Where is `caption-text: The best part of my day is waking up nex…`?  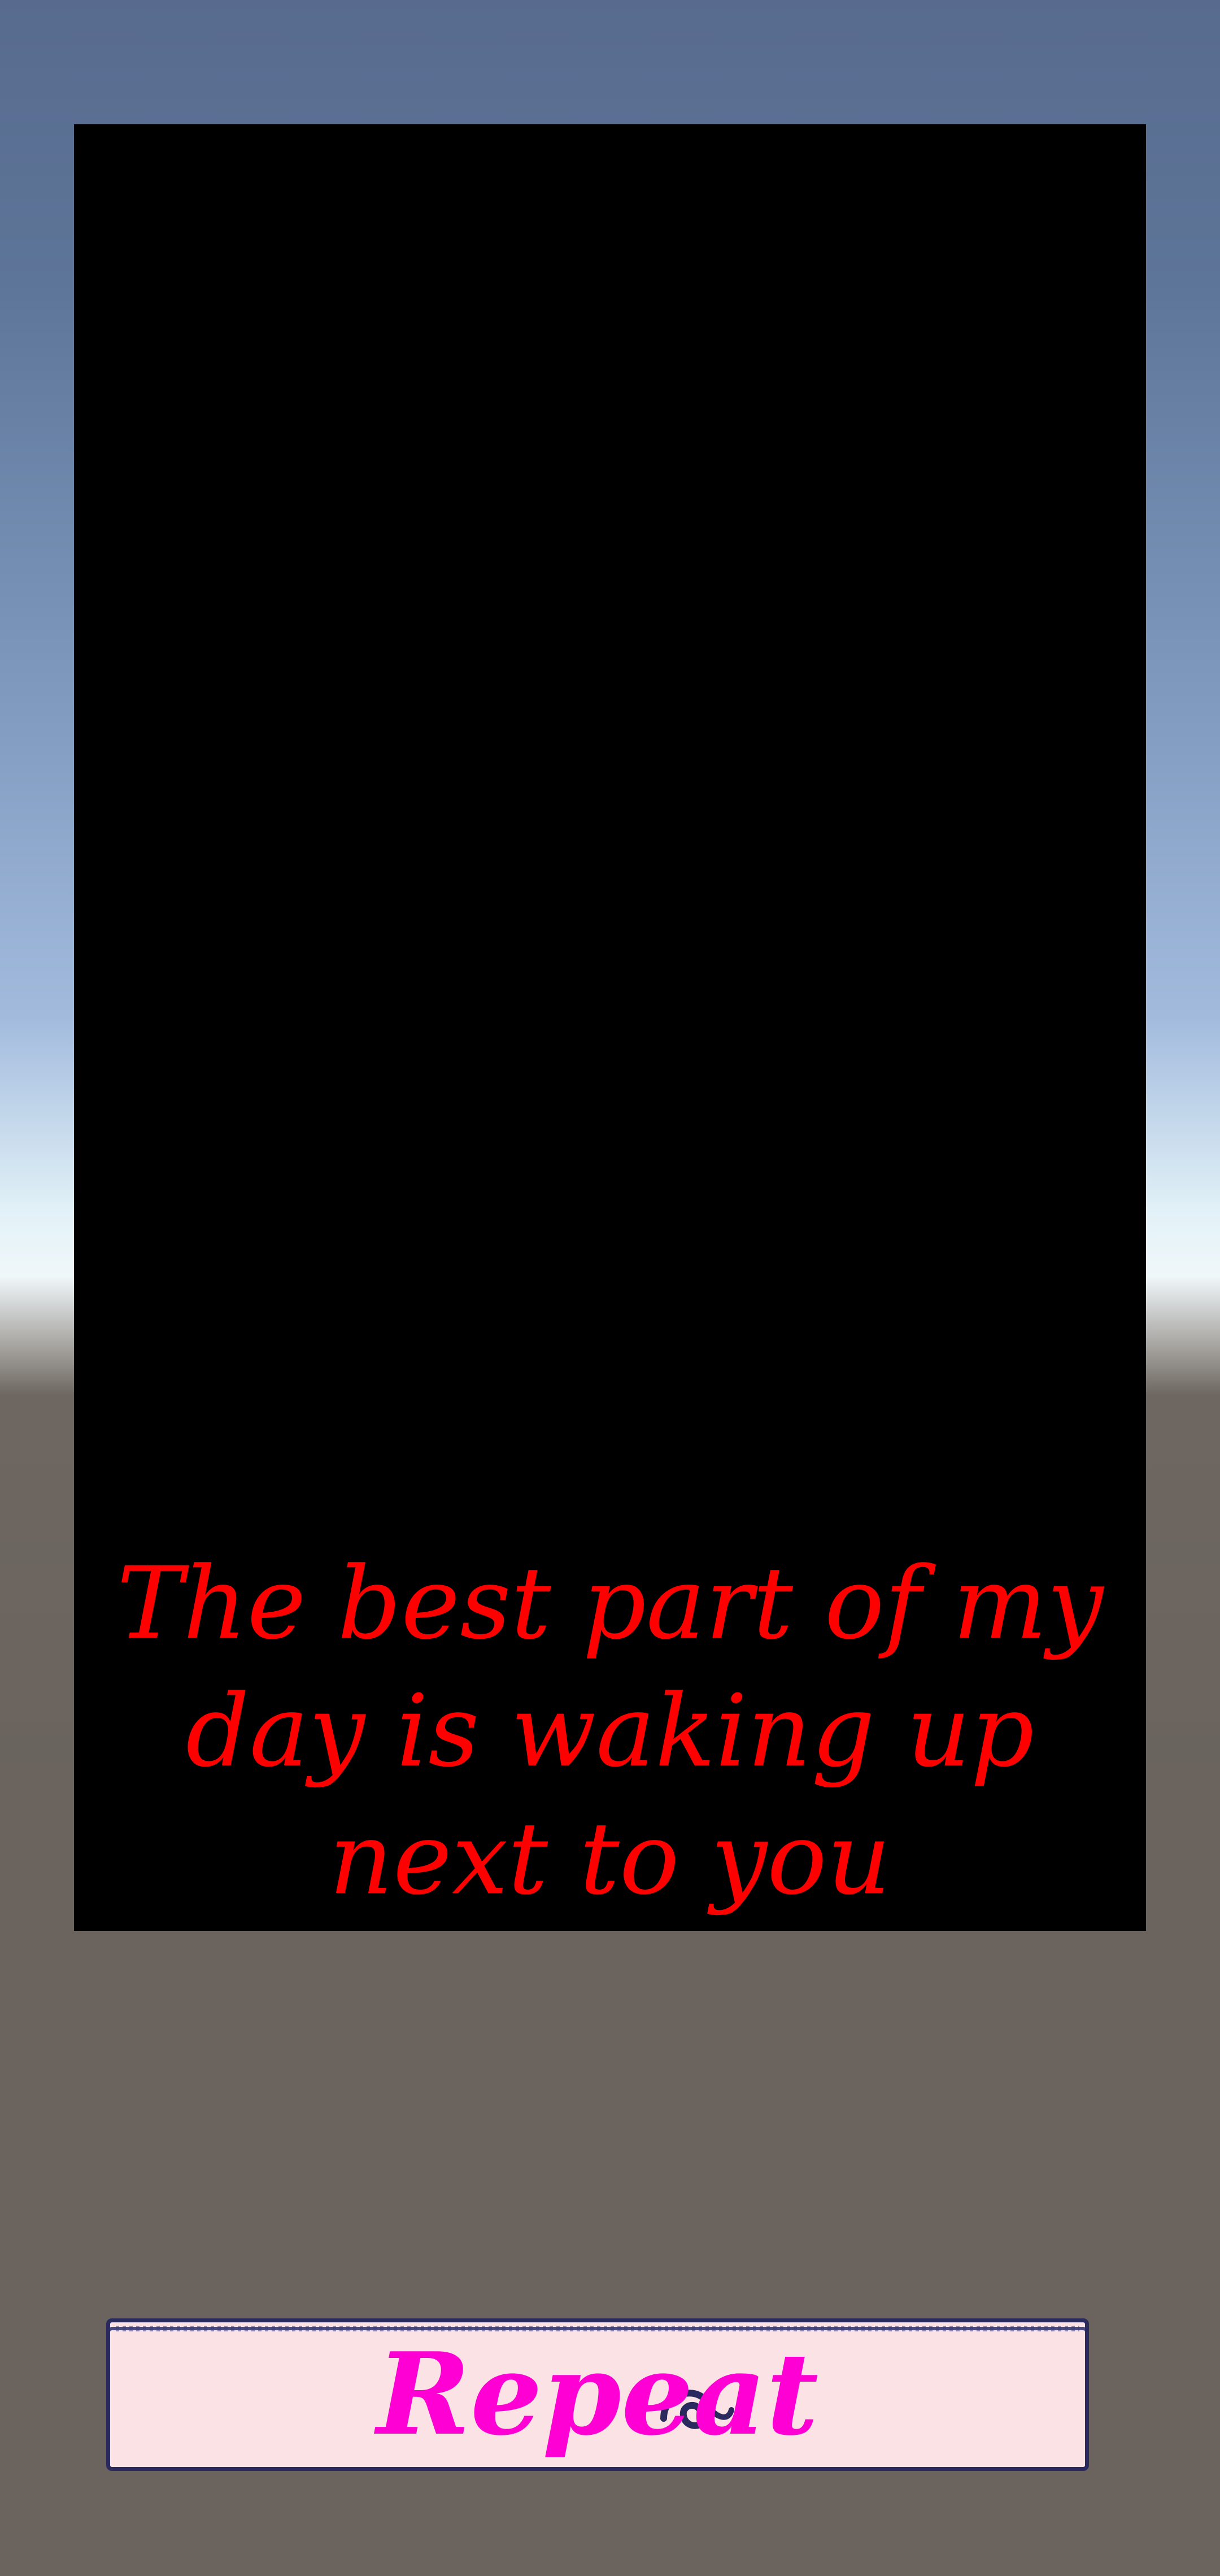
caption-text: The best part of my day is waking up nex… is located at coordinates (610, 1731).